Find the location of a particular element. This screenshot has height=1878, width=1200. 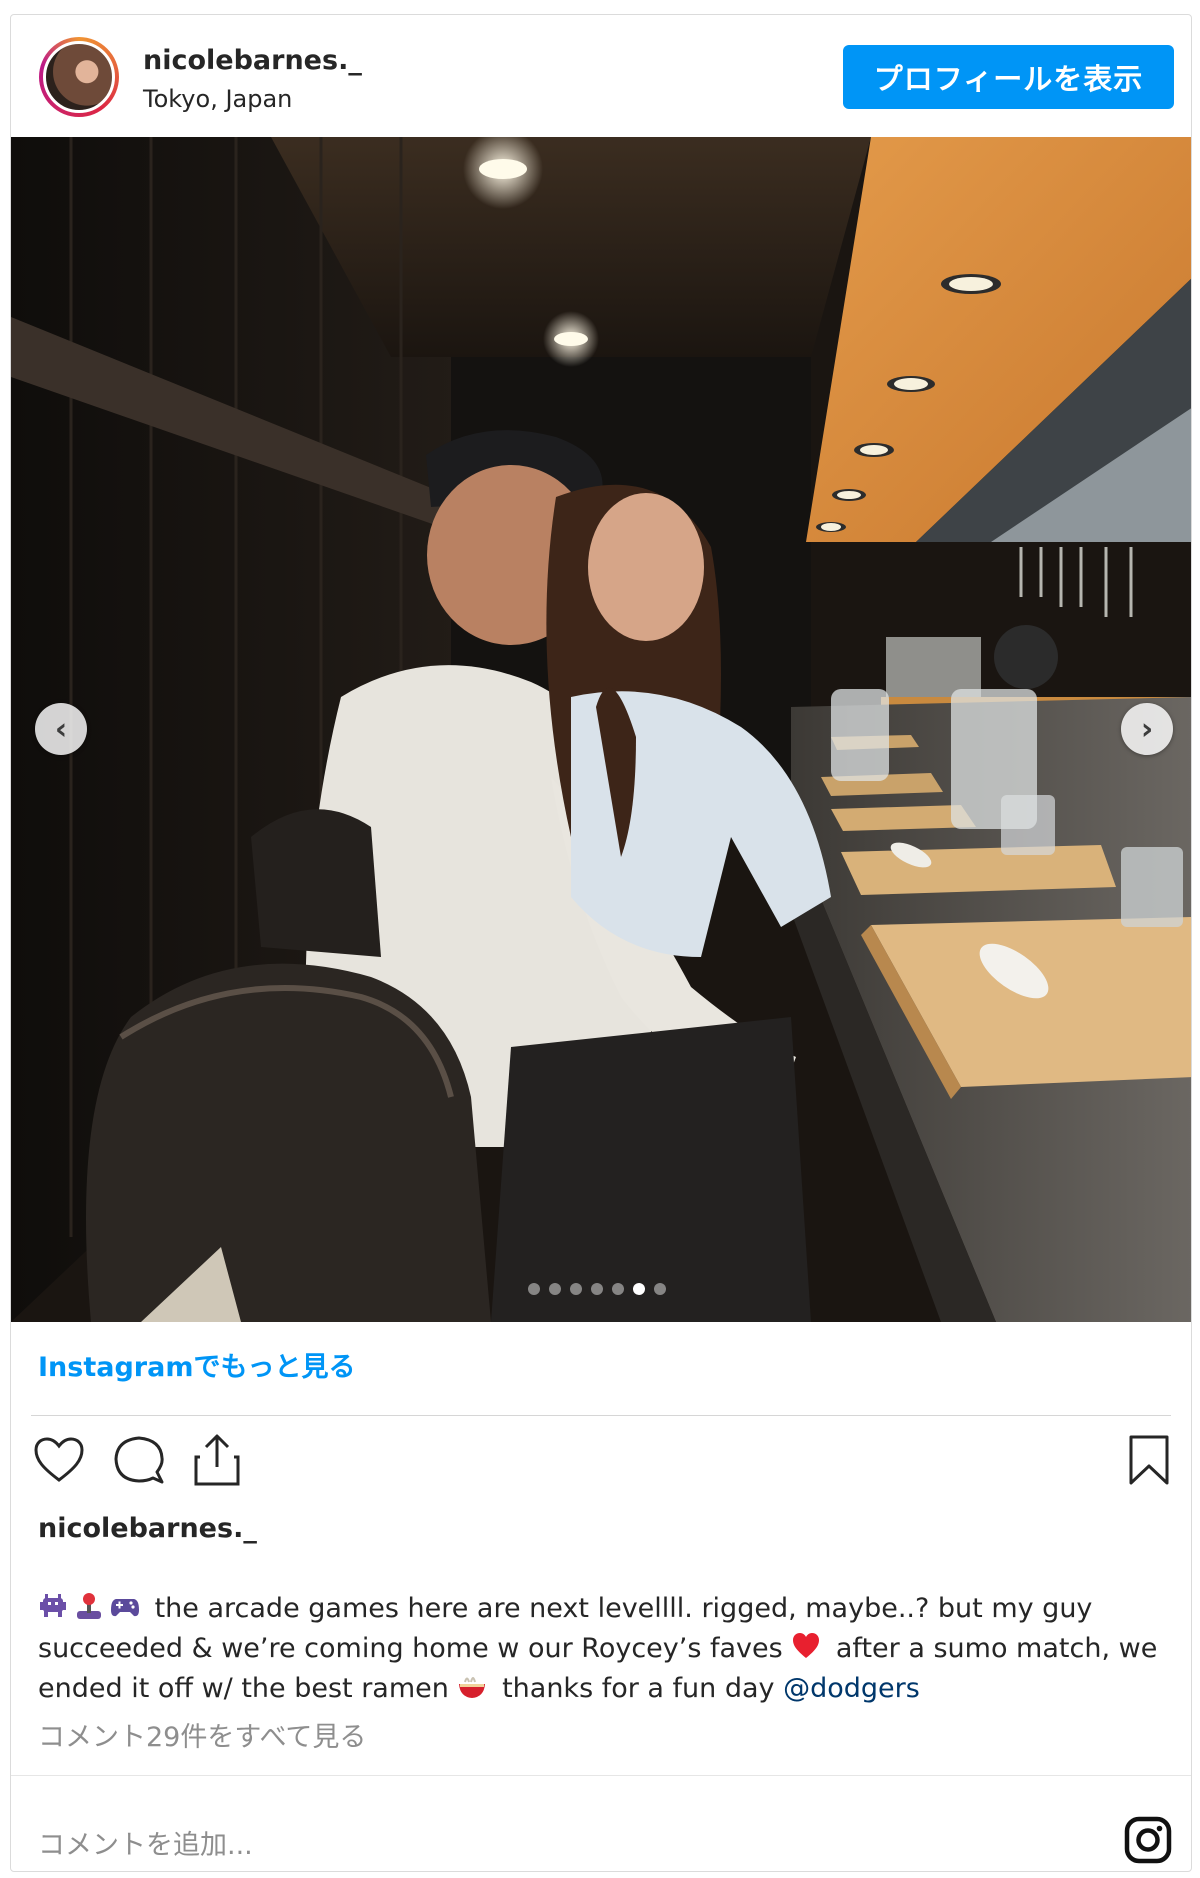

avatar is located at coordinates (79, 77).